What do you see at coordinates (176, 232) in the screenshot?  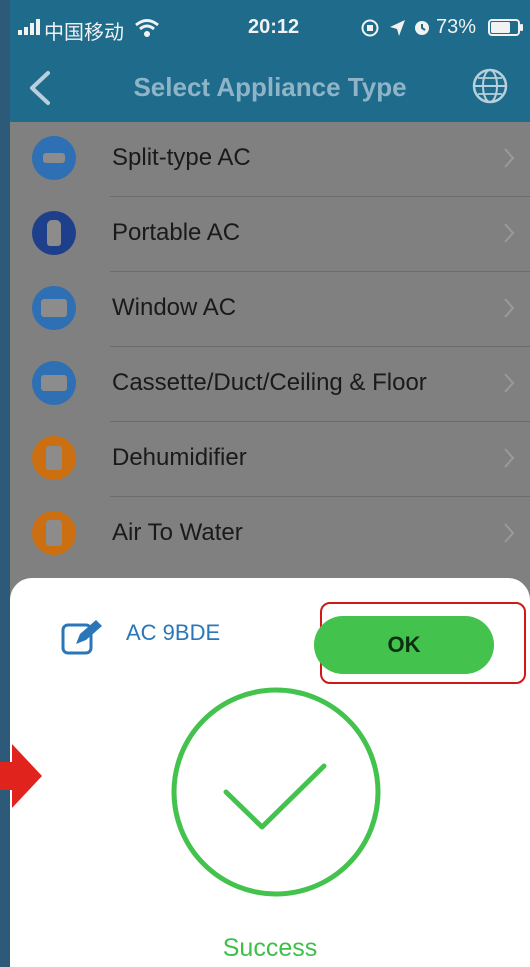 I see `appliance-label: Portable AC` at bounding box center [176, 232].